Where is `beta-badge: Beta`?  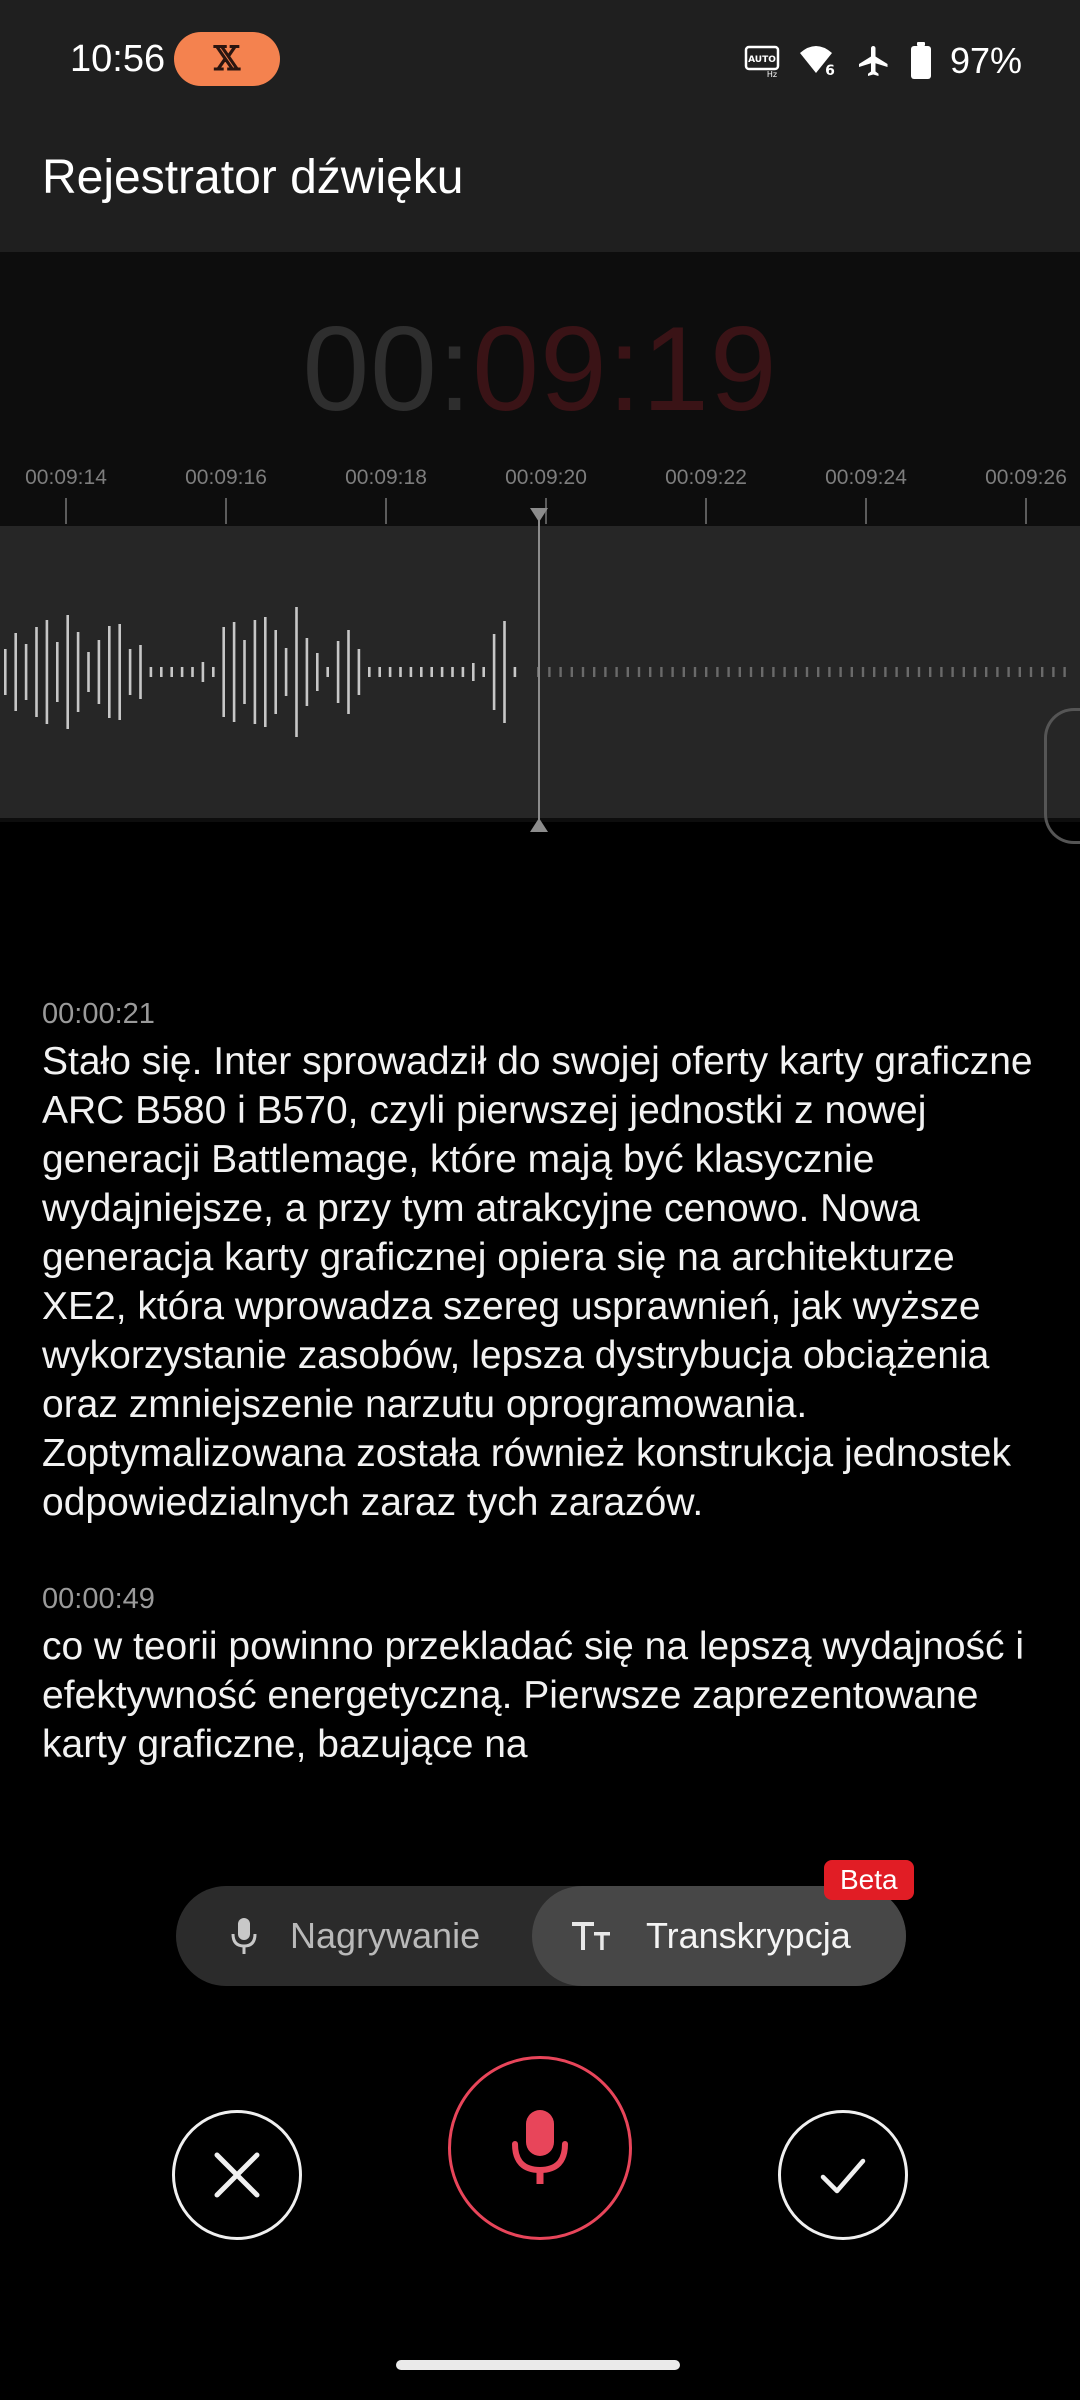
beta-badge: Beta is located at coordinates (869, 1880).